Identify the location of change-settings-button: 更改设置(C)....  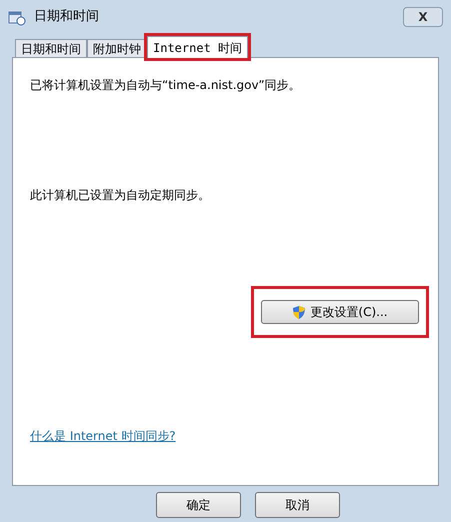
(340, 312).